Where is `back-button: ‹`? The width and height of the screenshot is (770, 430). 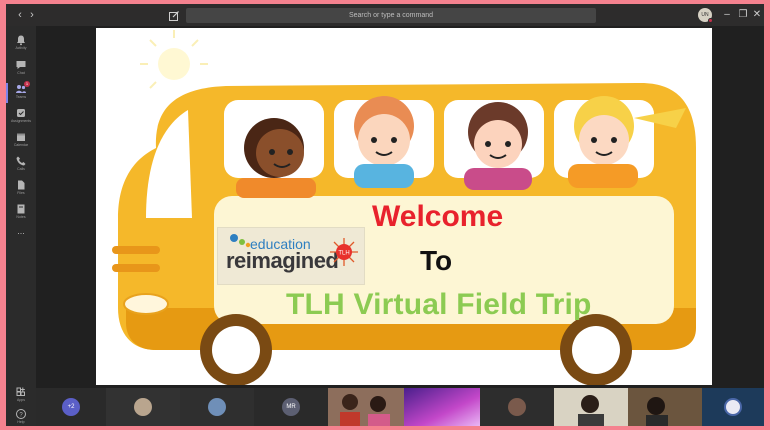 back-button: ‹ is located at coordinates (20, 15).